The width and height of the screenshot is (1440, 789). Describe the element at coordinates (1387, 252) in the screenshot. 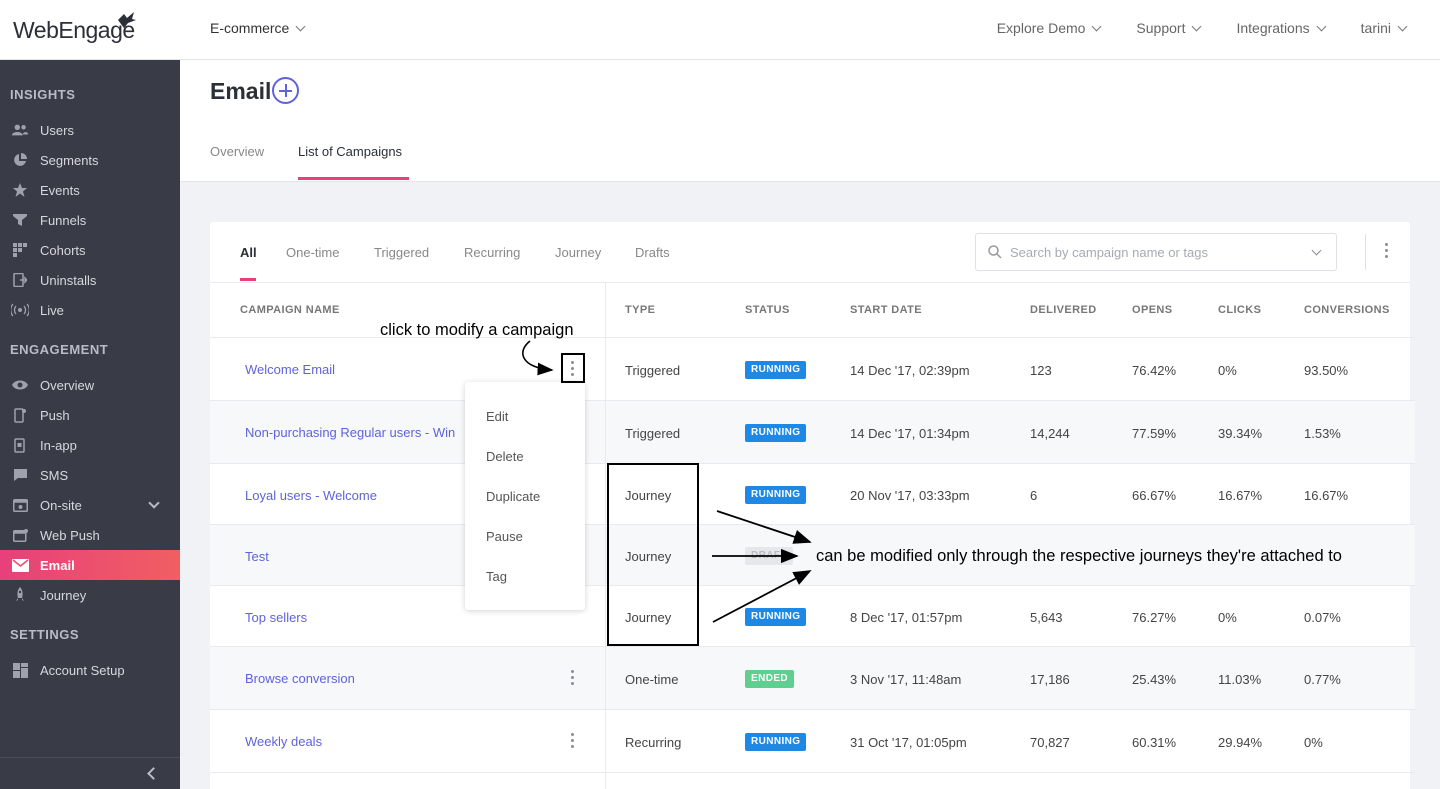

I see `more-options-icon` at that location.